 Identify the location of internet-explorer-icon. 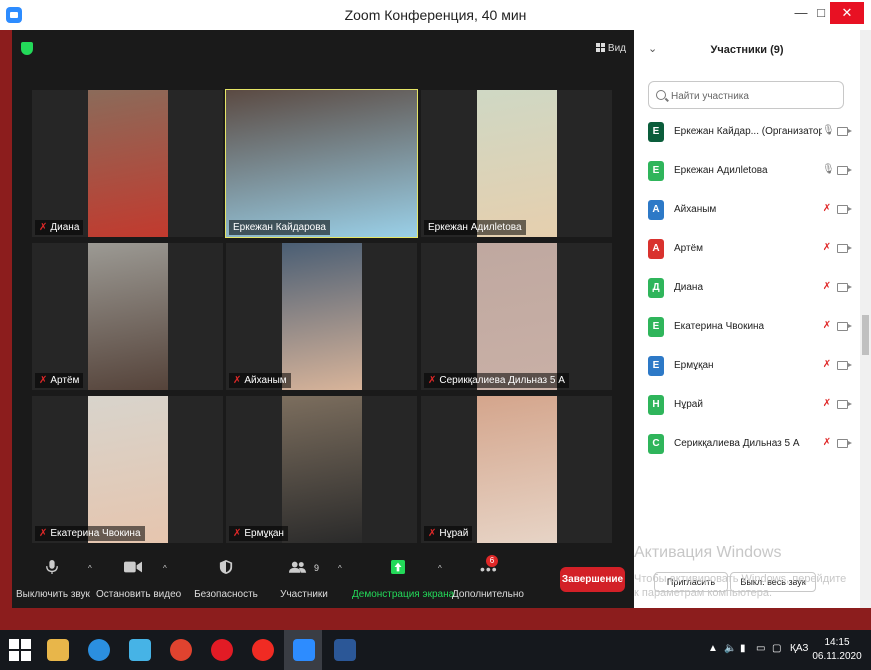
(99, 650).